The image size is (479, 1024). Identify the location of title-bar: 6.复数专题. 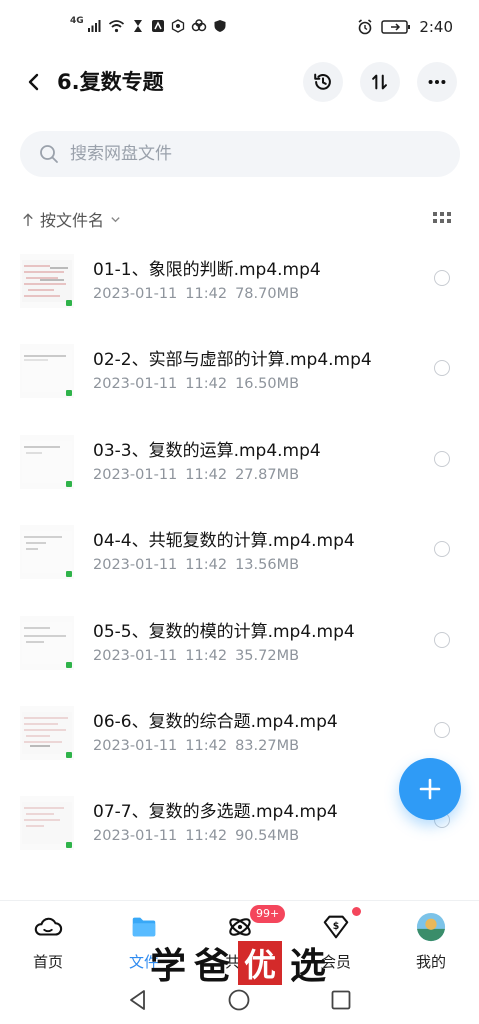
(239, 82).